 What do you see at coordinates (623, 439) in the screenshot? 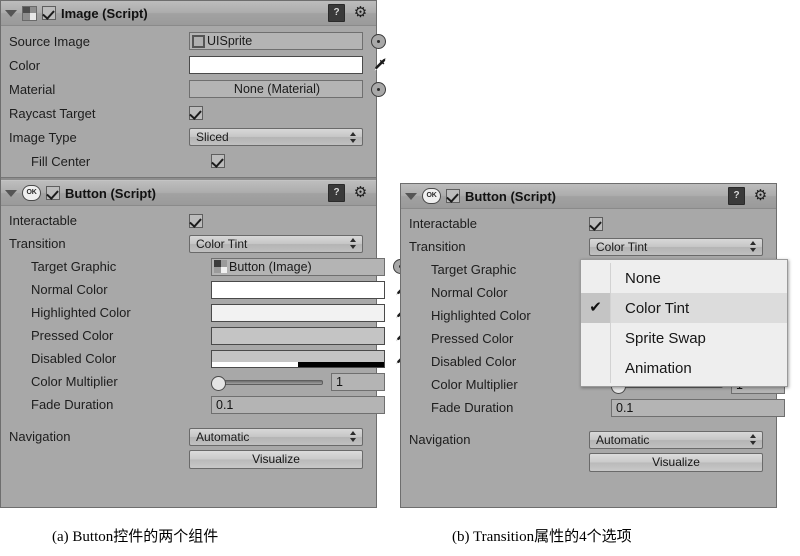
I see `navigation-value: Automatic` at bounding box center [623, 439].